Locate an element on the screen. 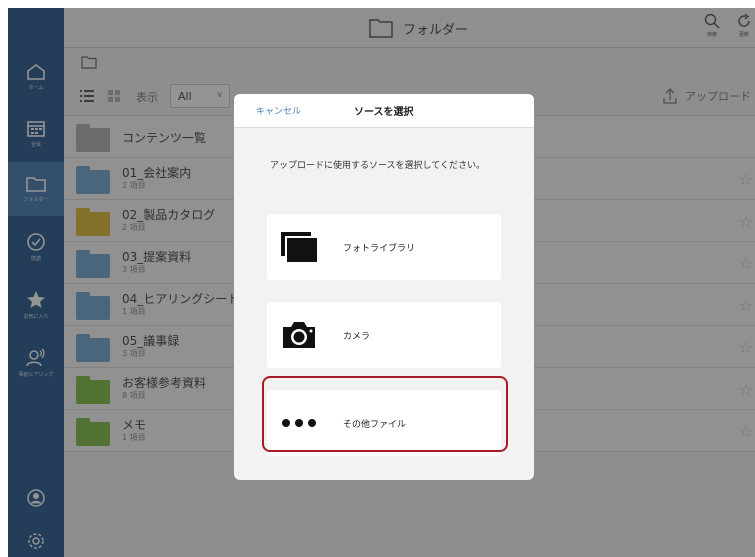  camera-icon is located at coordinates (299, 335).